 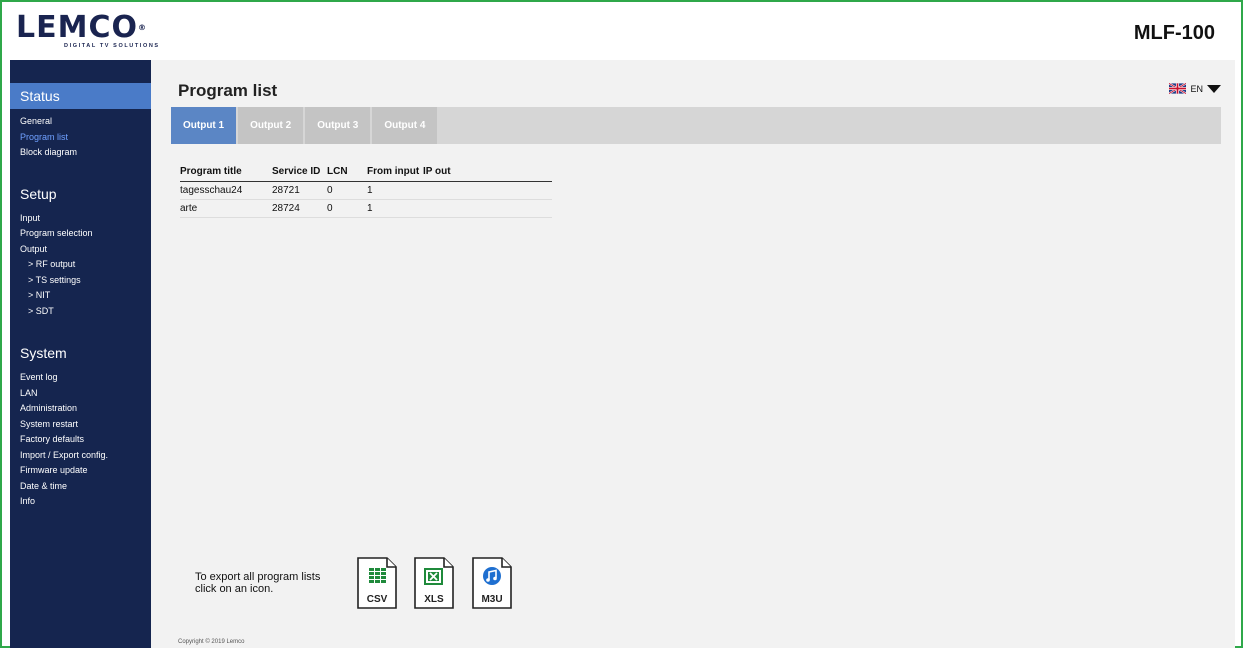 I want to click on device-model: MLF-100, so click(x=1174, y=33).